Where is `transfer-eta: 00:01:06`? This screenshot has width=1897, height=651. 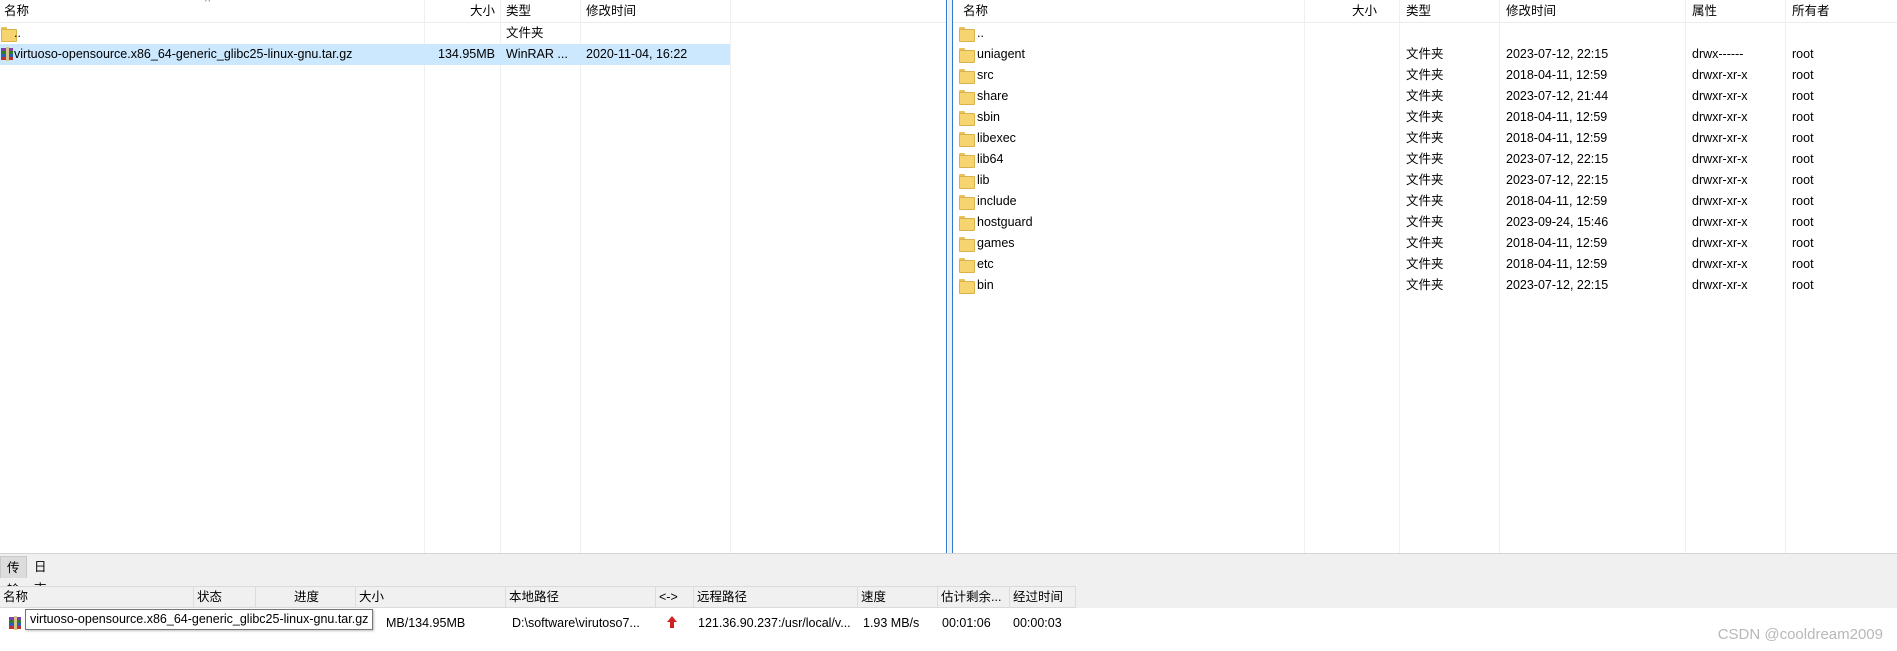
transfer-eta: 00:01:06 is located at coordinates (966, 623).